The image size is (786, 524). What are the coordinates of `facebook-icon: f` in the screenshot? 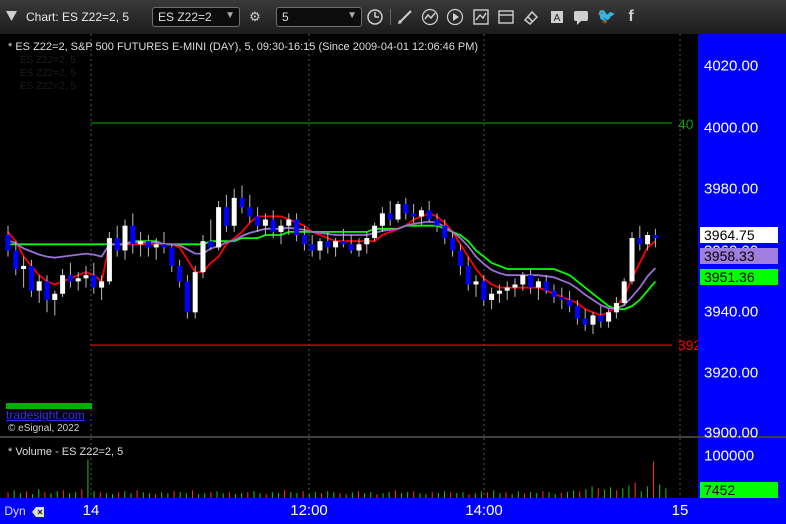 It's located at (631, 17).